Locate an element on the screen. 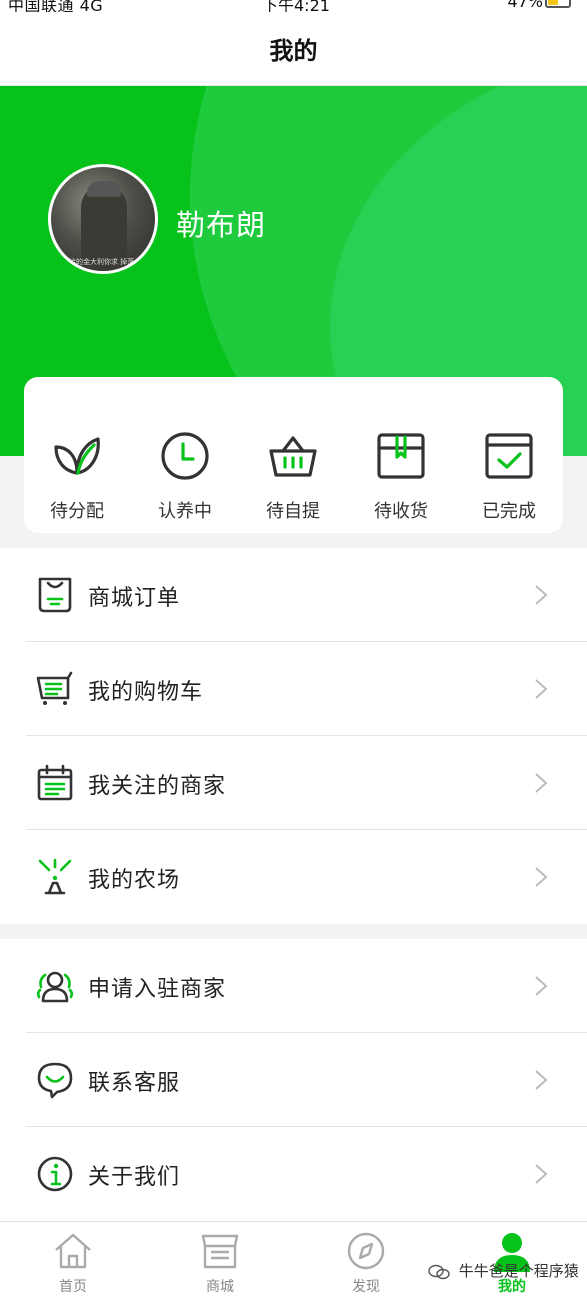 This screenshot has width=587, height=1297. tab-home: 首页 is located at coordinates (73, 1263).